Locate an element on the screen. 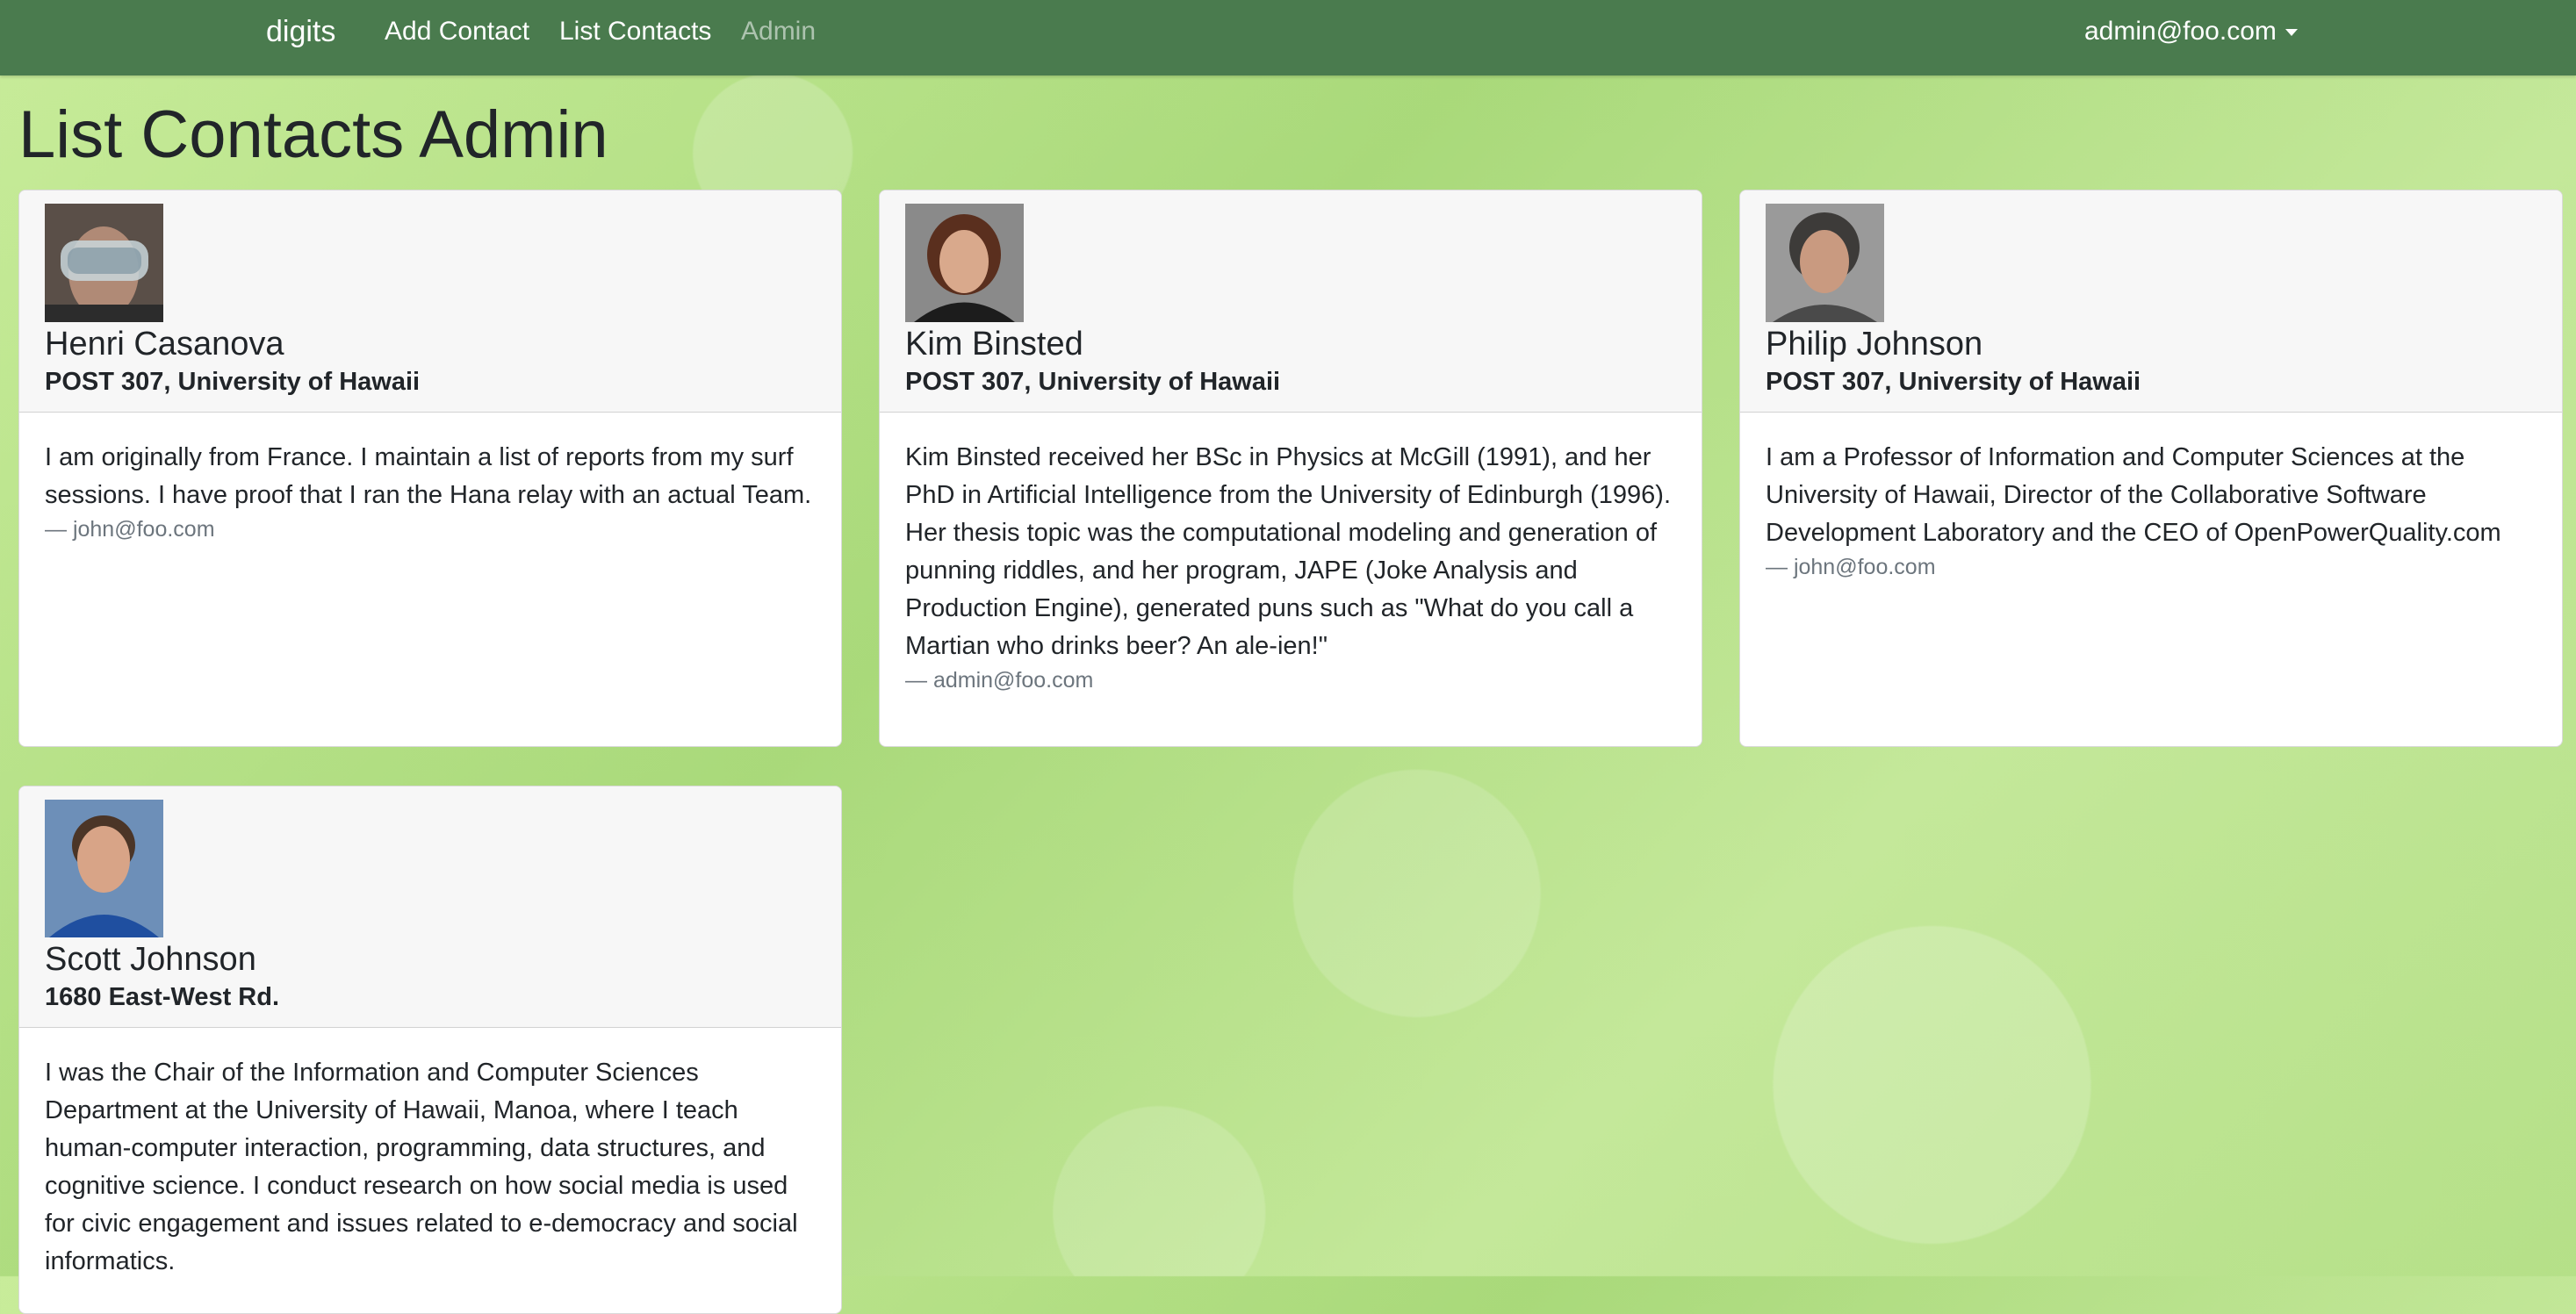 This screenshot has width=2576, height=1314. nav-add-contact: Add Contact is located at coordinates (457, 32).